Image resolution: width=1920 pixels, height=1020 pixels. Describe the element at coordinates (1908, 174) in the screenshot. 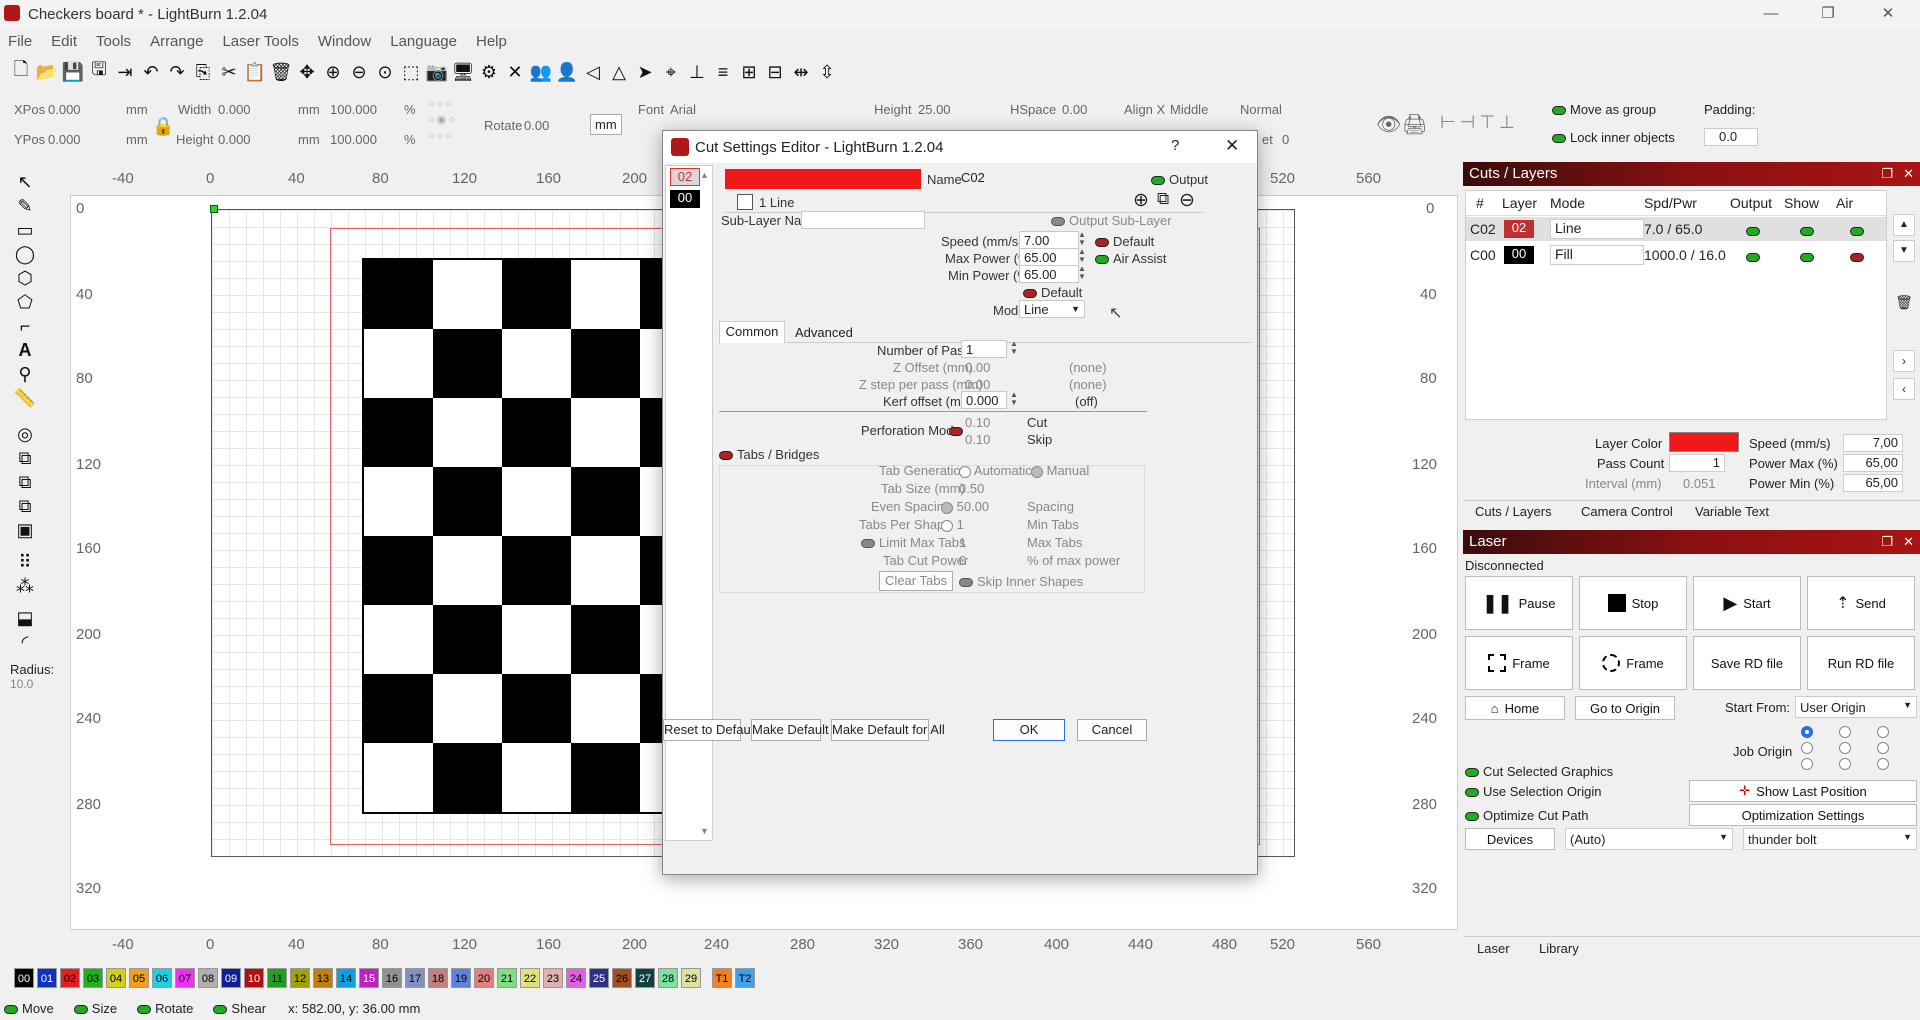

I see `panel-close-icon: ✕` at that location.